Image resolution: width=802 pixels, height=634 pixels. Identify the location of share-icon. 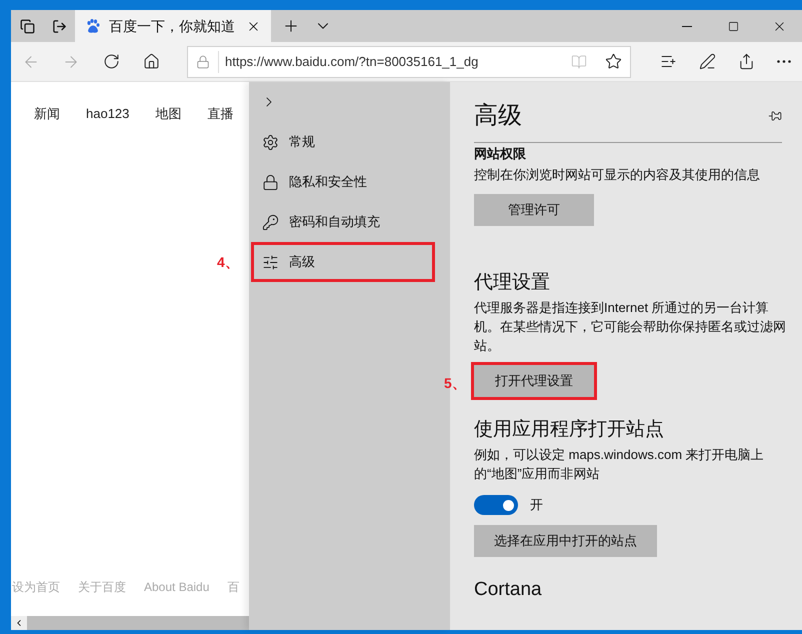
(746, 61).